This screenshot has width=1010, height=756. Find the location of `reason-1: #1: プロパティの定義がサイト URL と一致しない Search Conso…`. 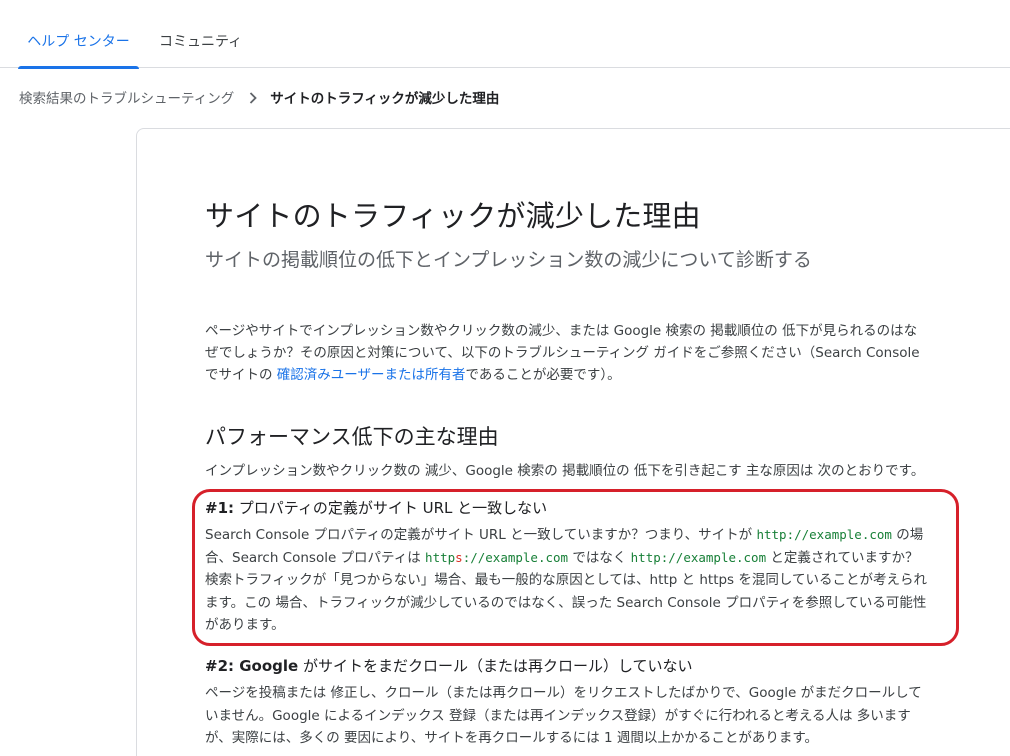

reason-1: #1: プロパティの定義がサイト URL と一致しない Search Conso… is located at coordinates (570, 567).